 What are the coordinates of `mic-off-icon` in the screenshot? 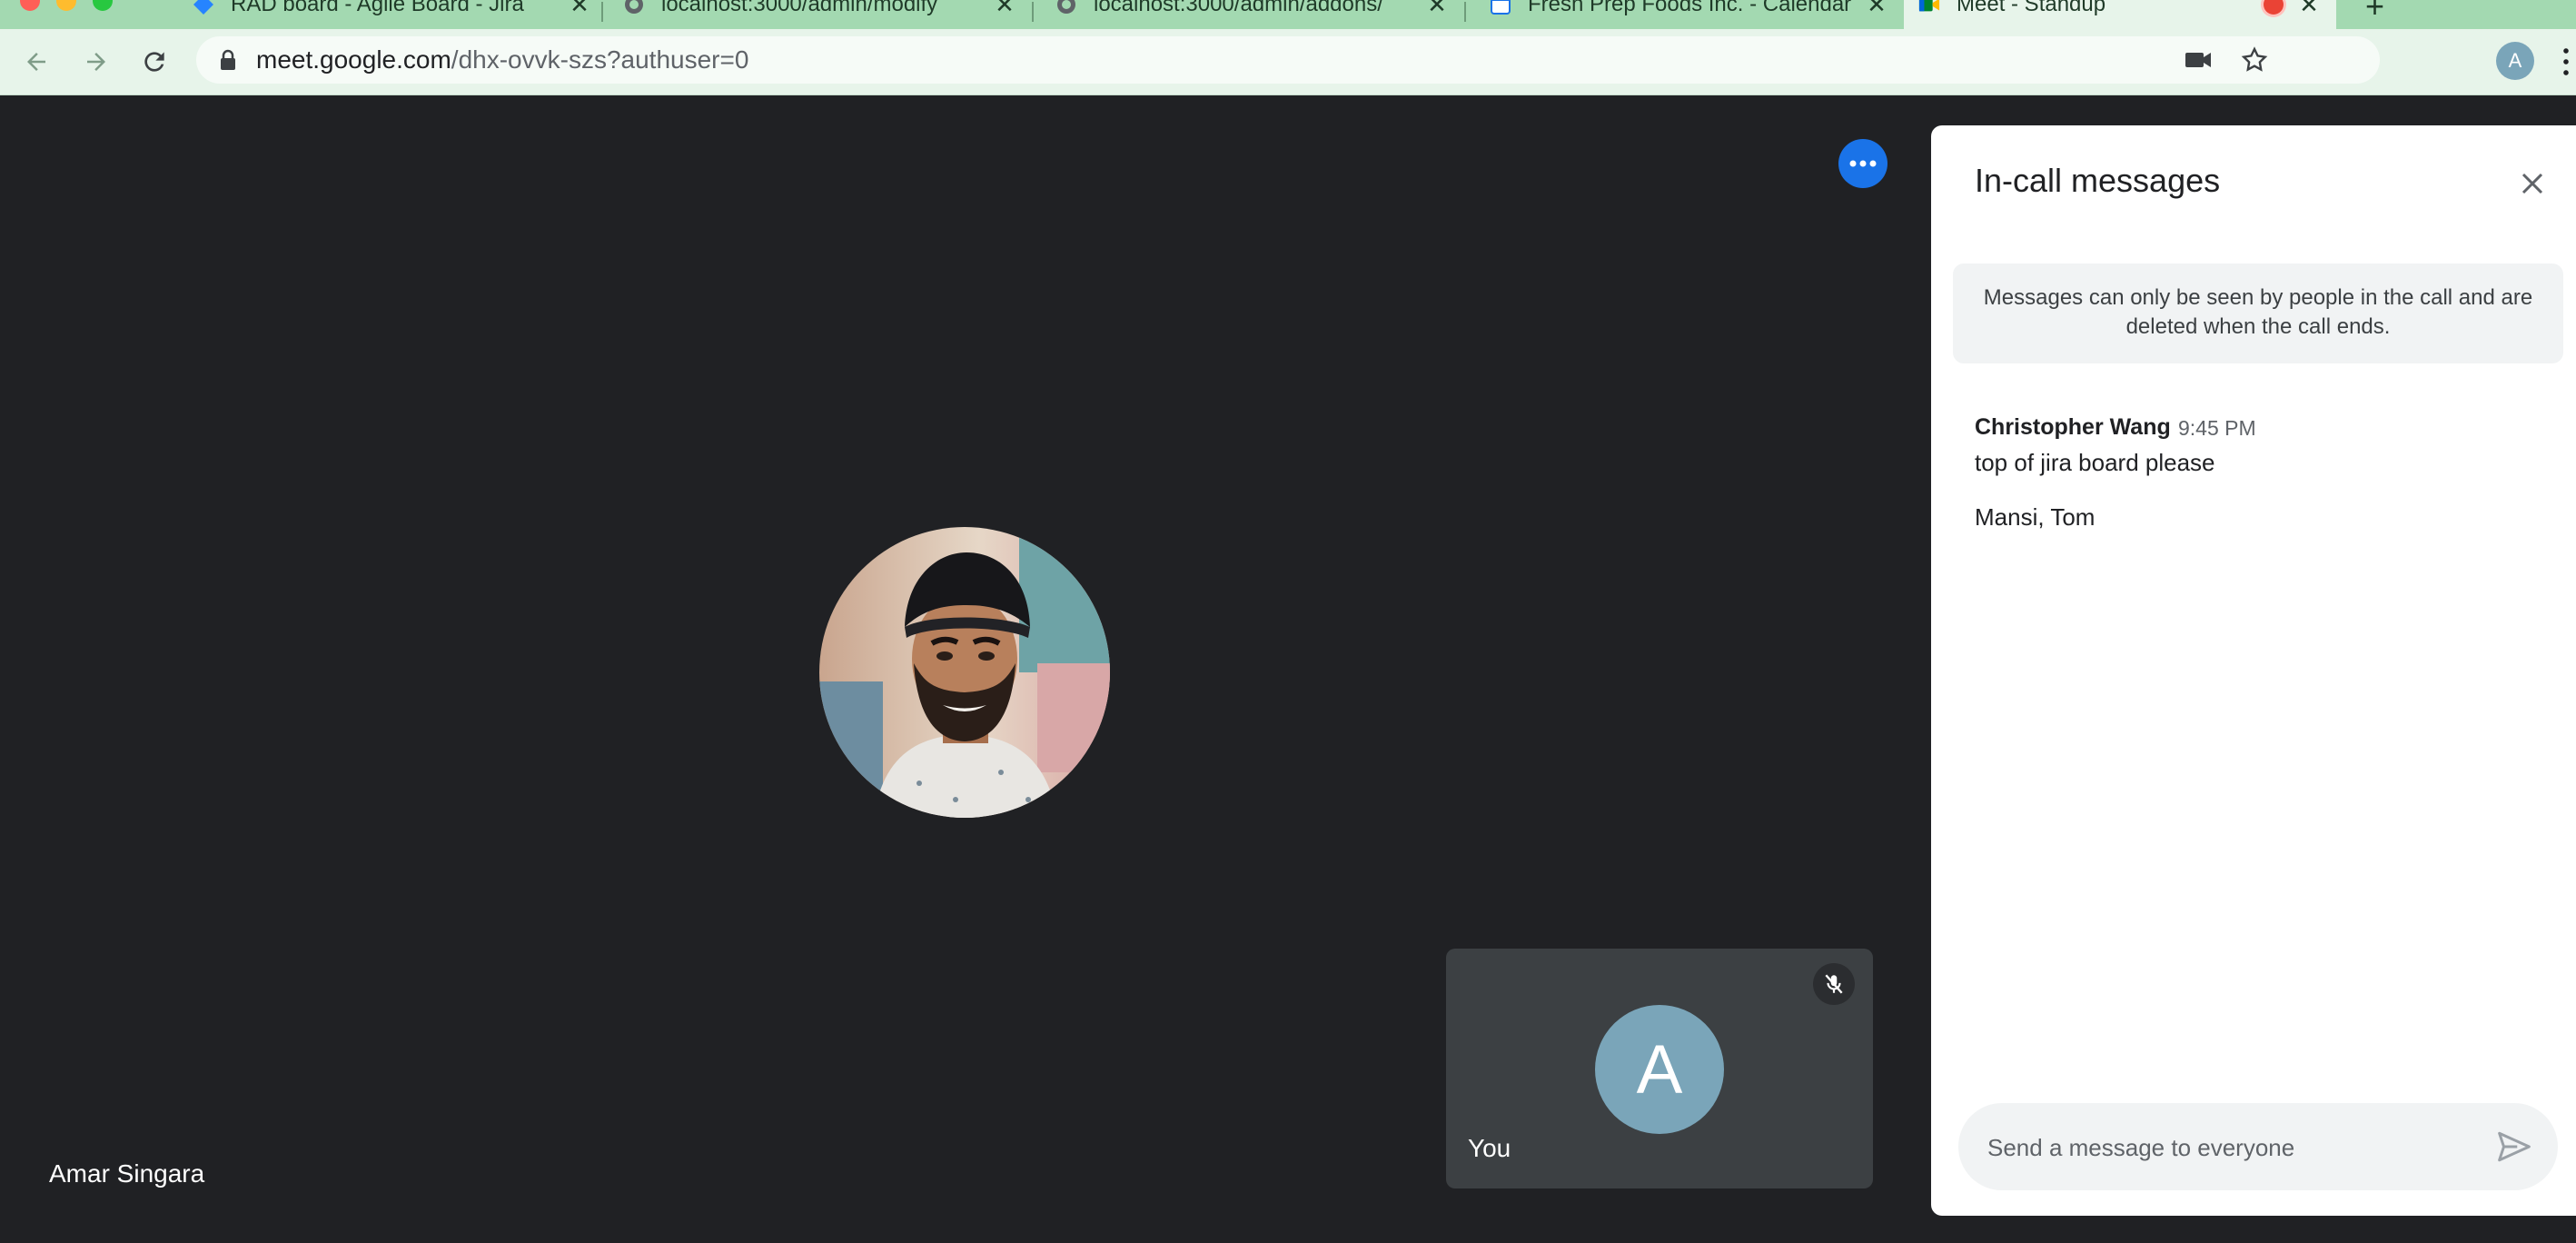 It's located at (1834, 984).